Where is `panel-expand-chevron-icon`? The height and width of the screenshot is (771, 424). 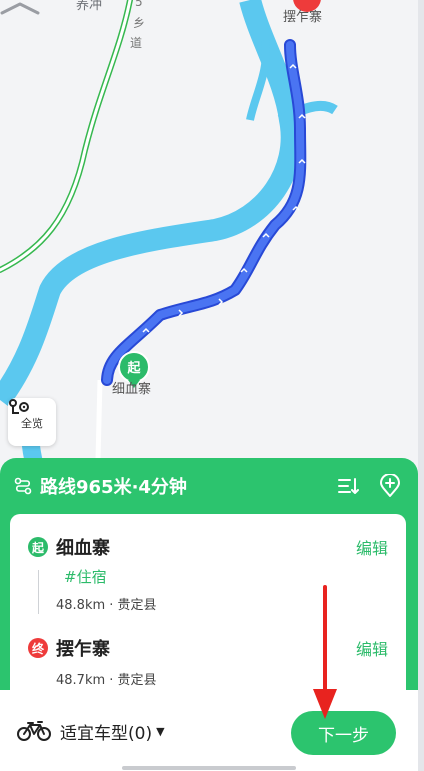
panel-expand-chevron-icon is located at coordinates (20, 8).